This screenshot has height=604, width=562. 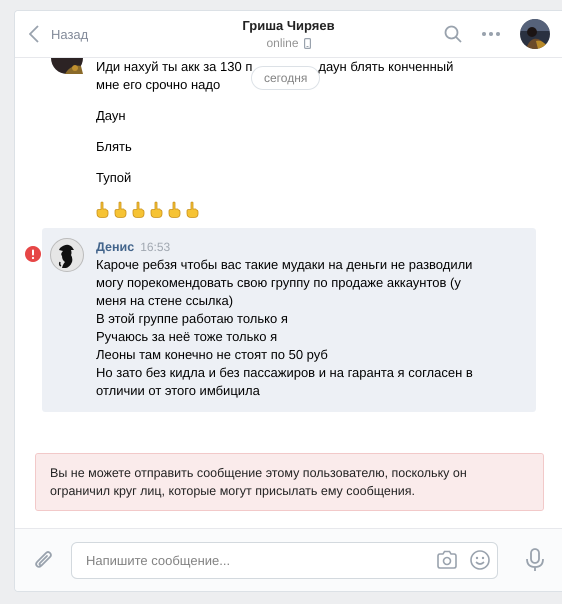 What do you see at coordinates (114, 177) in the screenshot?
I see `message-text: Тупой` at bounding box center [114, 177].